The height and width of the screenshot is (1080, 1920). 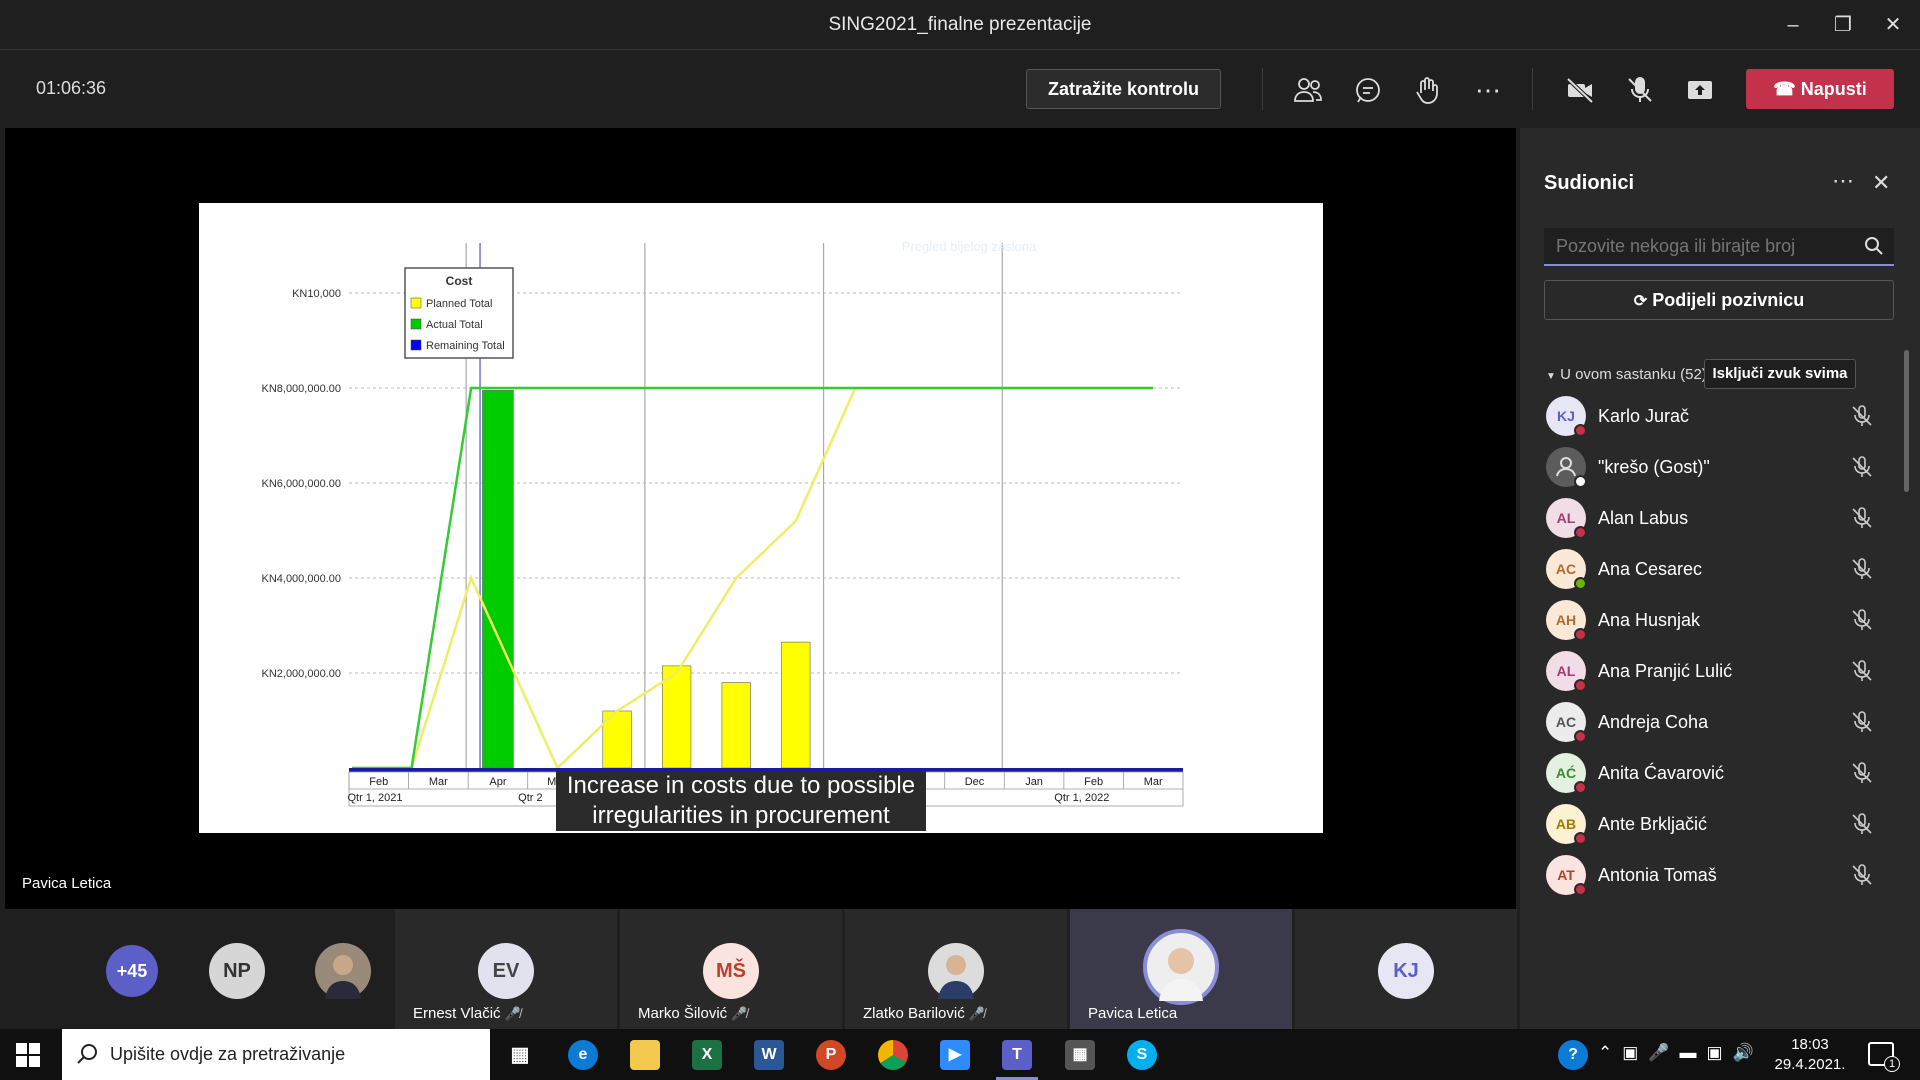 I want to click on participant-row: AC Ana Cesarec, so click(x=1715, y=570).